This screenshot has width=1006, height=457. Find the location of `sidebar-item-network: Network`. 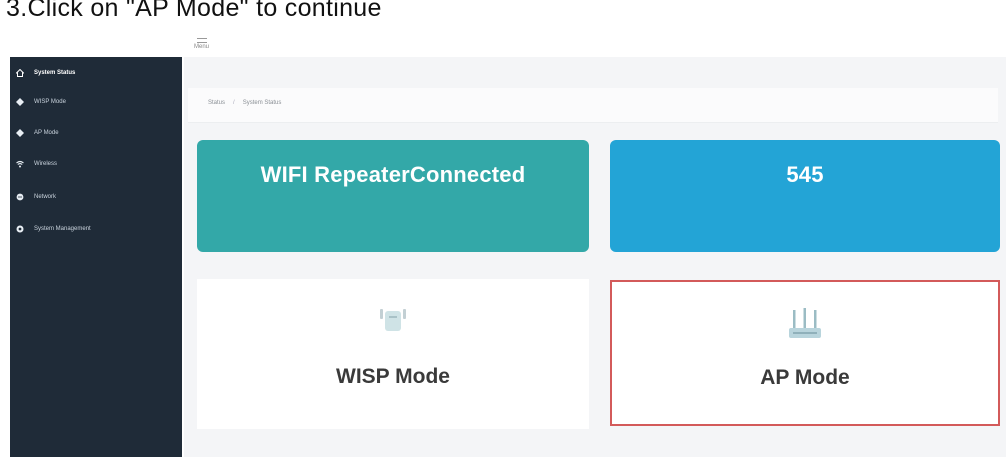

sidebar-item-network: Network is located at coordinates (96, 197).